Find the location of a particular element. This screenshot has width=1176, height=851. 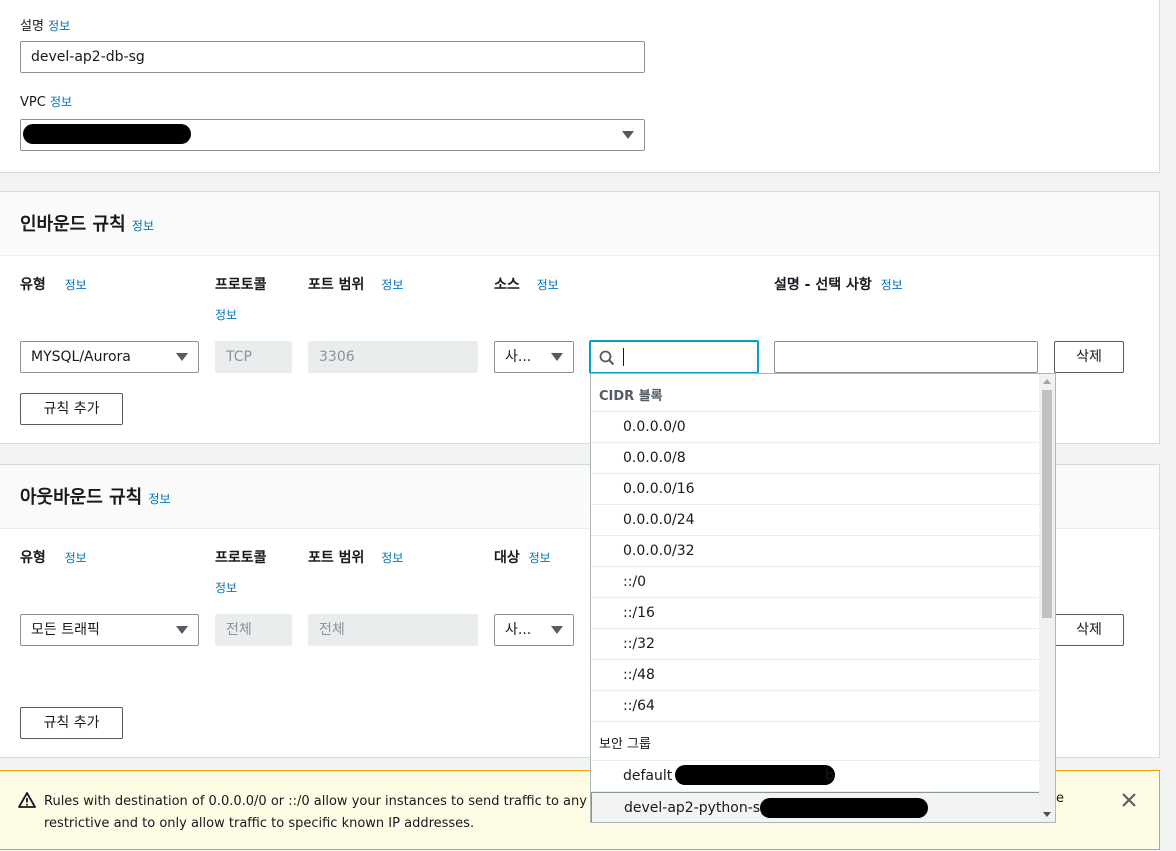

sg-id-suffix: b is located at coordinates (829, 776).